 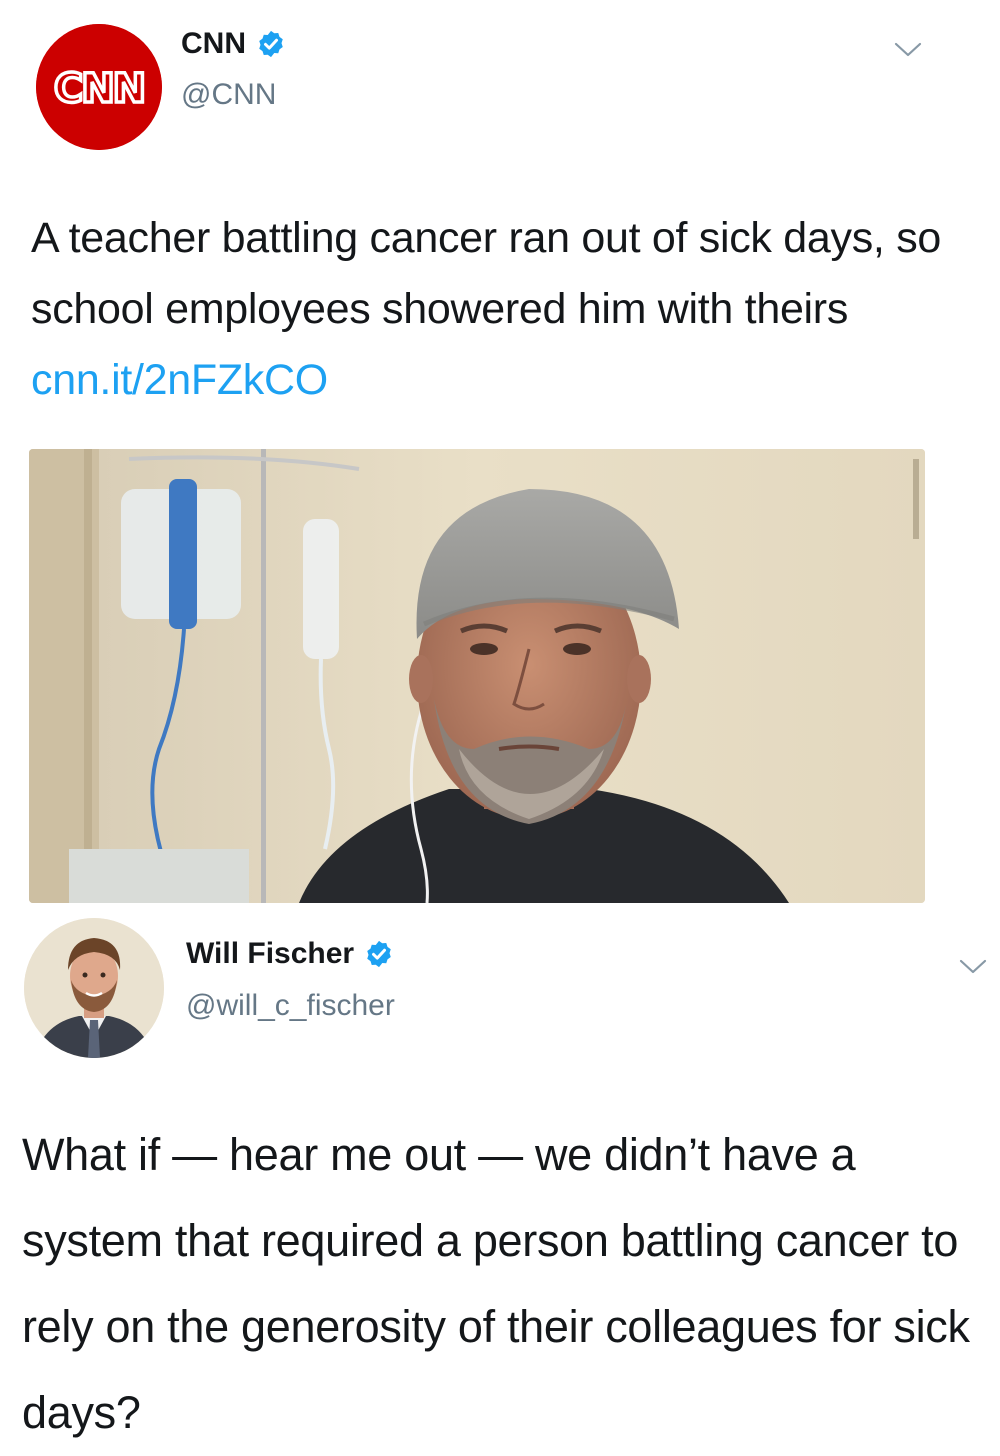 I want to click on author-name-row: Will Fischer, so click(x=290, y=954).